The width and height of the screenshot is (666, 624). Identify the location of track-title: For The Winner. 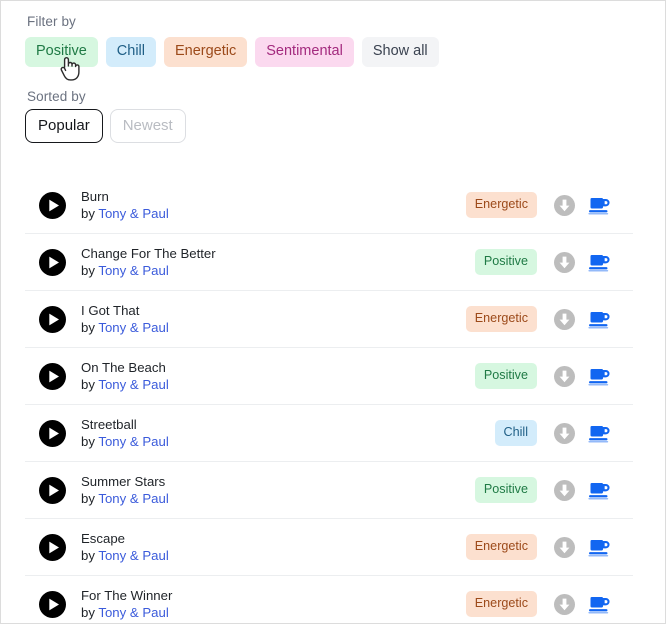
(127, 595).